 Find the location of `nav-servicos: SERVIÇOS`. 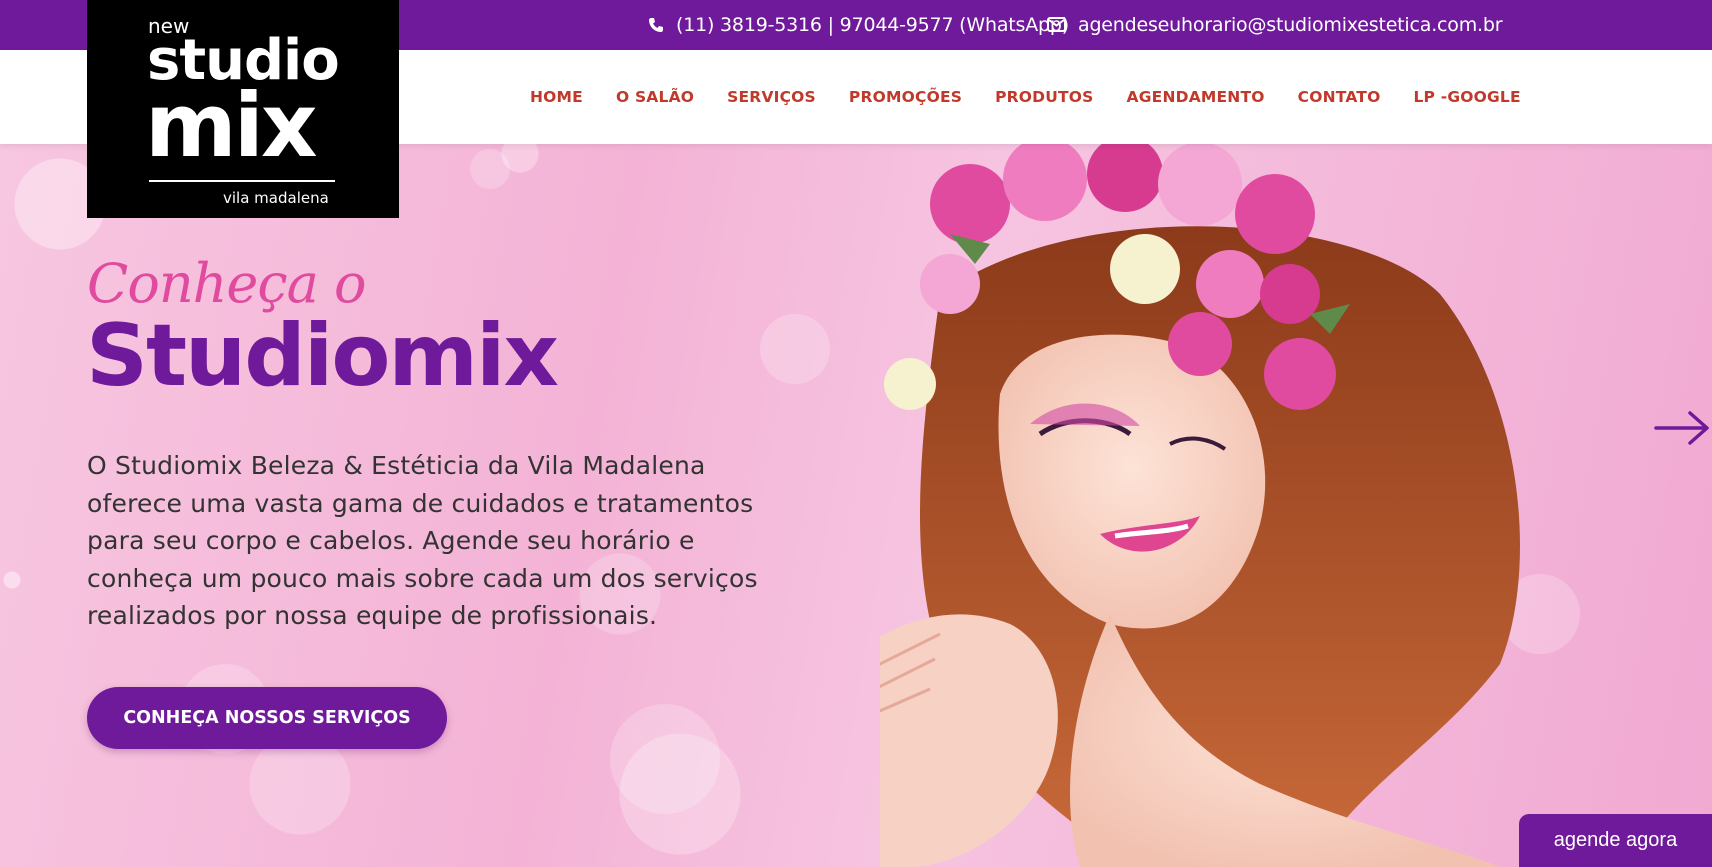

nav-servicos: SERVIÇOS is located at coordinates (771, 97).